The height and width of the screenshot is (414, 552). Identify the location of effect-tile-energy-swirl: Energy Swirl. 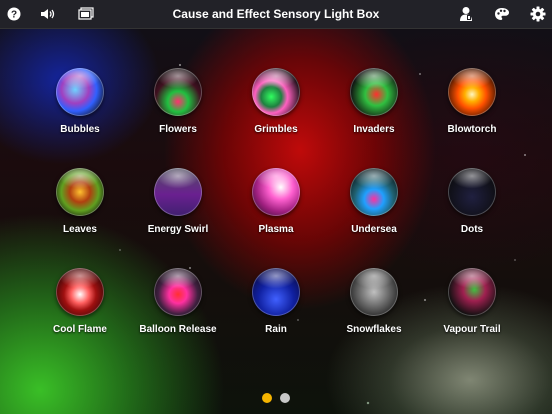
(178, 213).